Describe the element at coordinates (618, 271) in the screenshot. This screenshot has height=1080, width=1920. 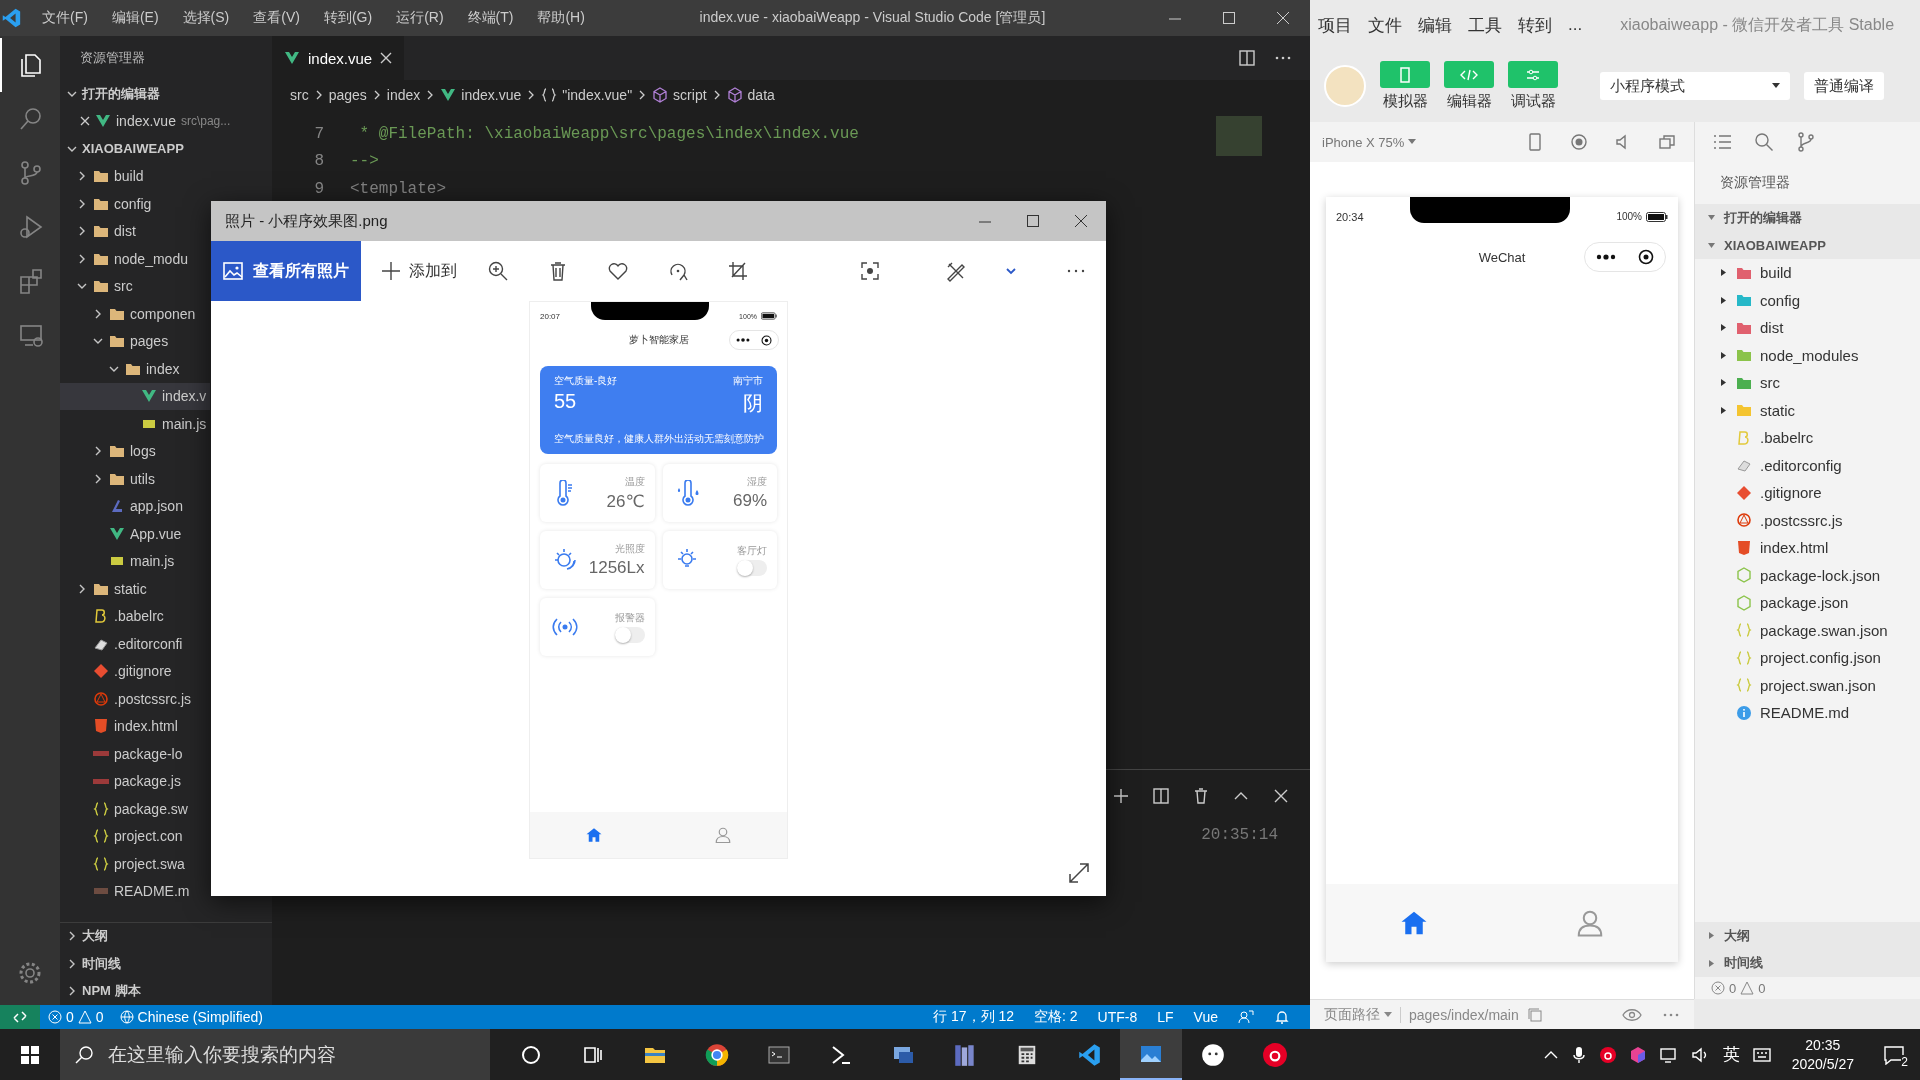
I see `heart-icon` at that location.